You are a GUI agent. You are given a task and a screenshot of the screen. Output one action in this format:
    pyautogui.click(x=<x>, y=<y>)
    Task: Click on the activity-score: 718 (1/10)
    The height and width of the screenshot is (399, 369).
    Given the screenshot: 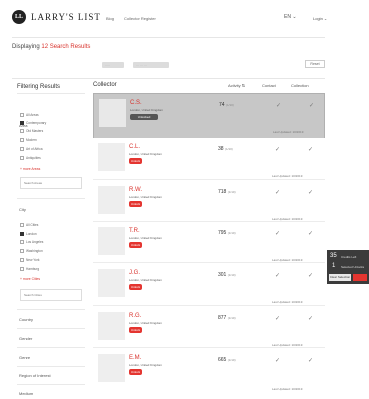 What is the action you would take?
    pyautogui.click(x=227, y=192)
    